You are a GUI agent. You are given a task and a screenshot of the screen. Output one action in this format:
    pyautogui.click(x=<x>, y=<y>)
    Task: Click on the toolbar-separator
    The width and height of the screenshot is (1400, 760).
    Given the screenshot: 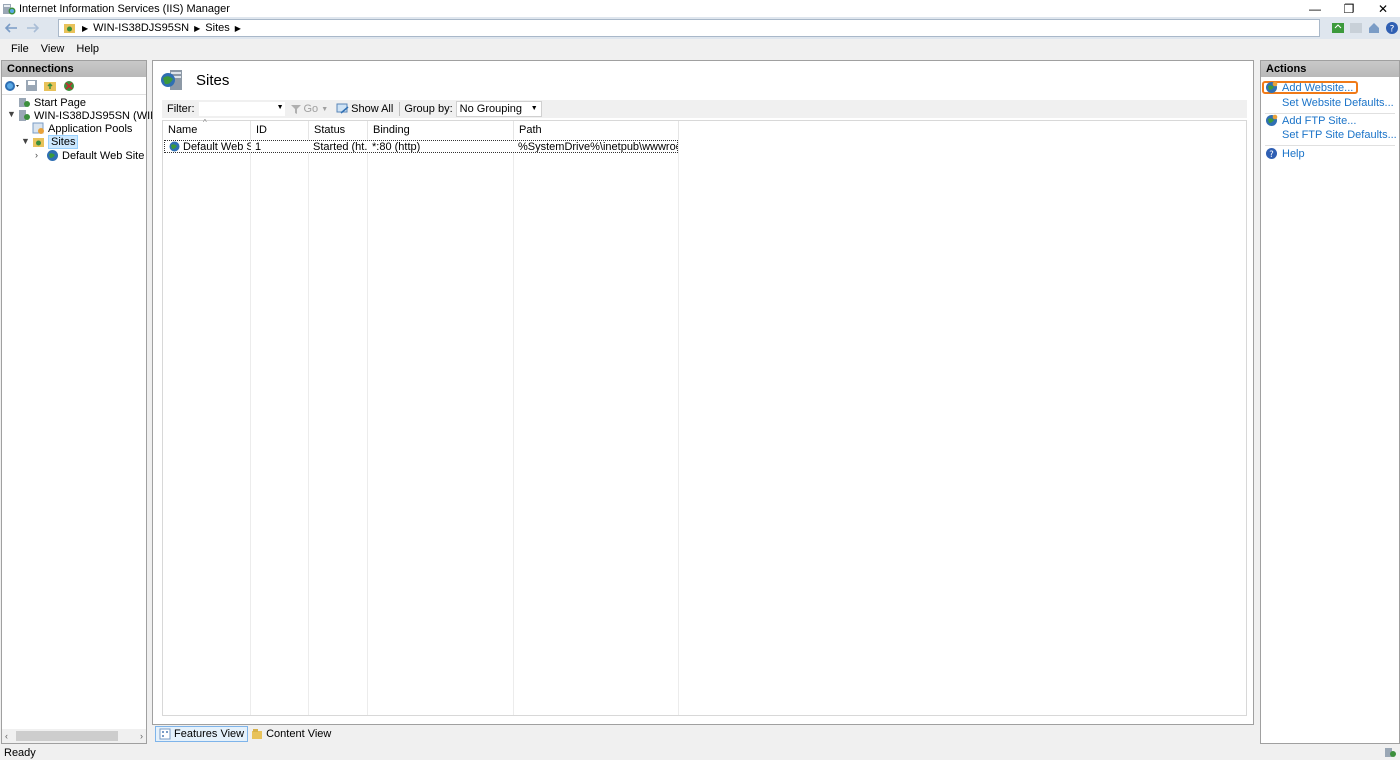 What is the action you would take?
    pyautogui.click(x=400, y=109)
    